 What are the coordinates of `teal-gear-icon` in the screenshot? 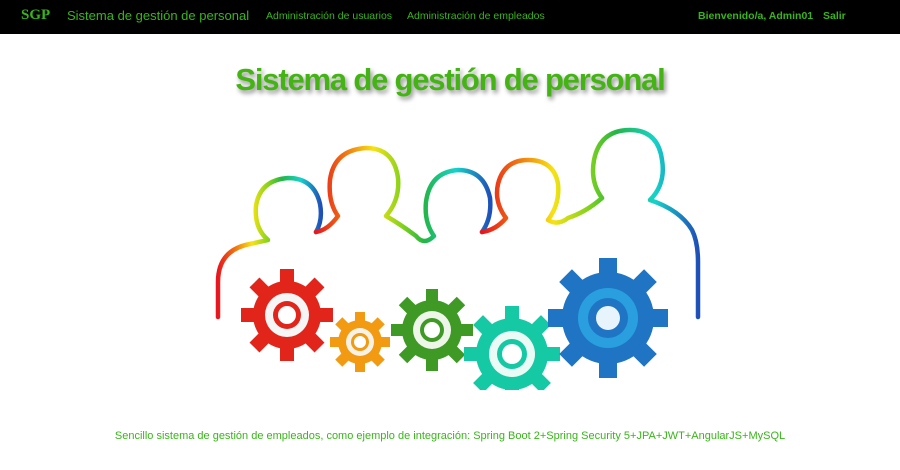 It's located at (512, 348).